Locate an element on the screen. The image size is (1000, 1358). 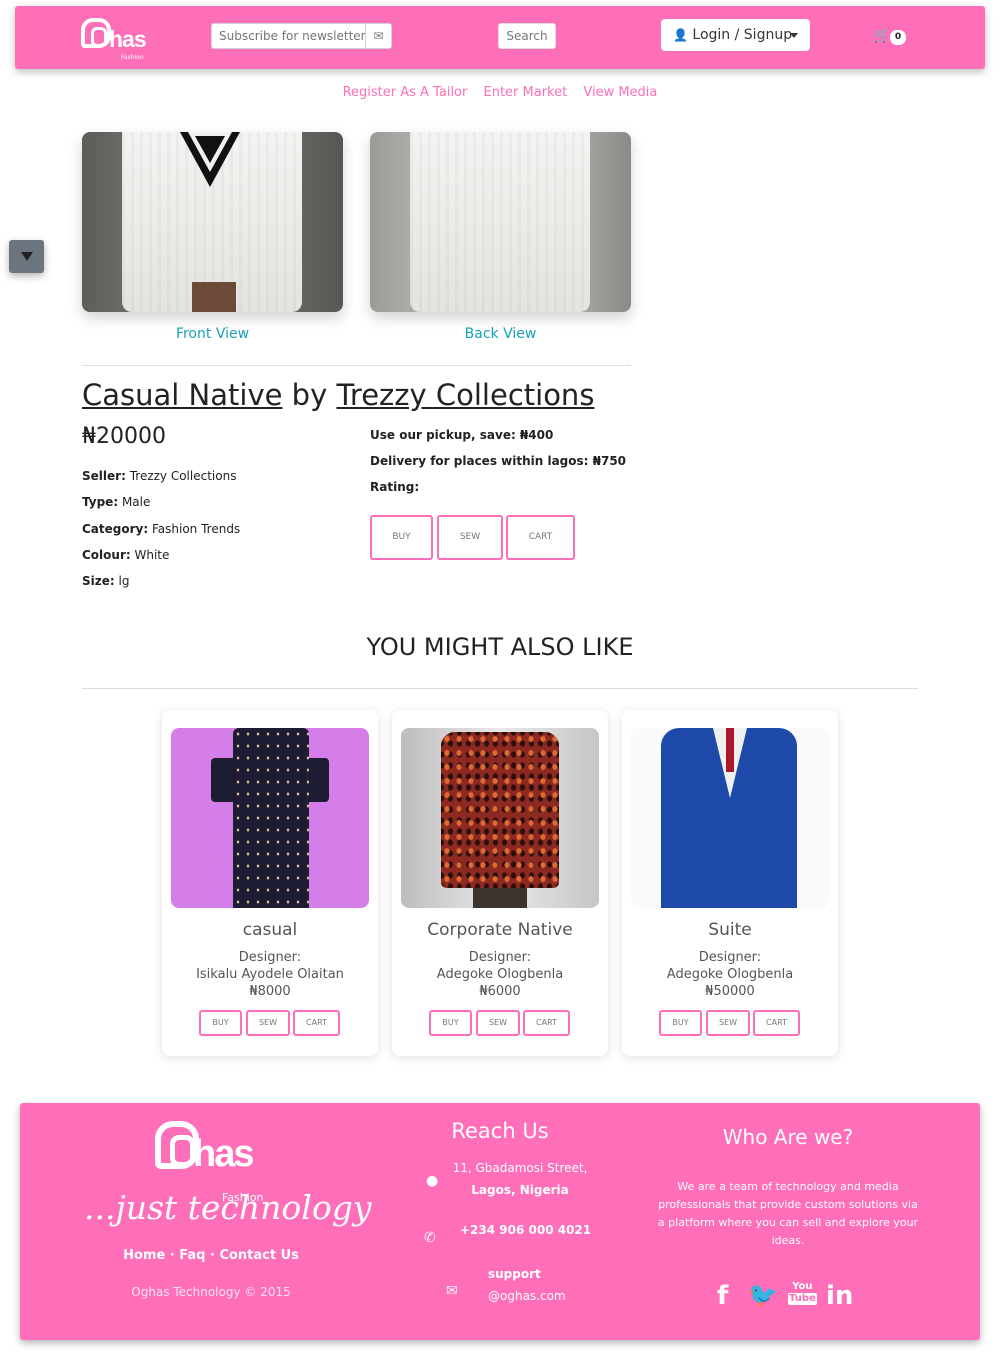
product-title: Casual Native by Trezzy Collections is located at coordinates (338, 395).